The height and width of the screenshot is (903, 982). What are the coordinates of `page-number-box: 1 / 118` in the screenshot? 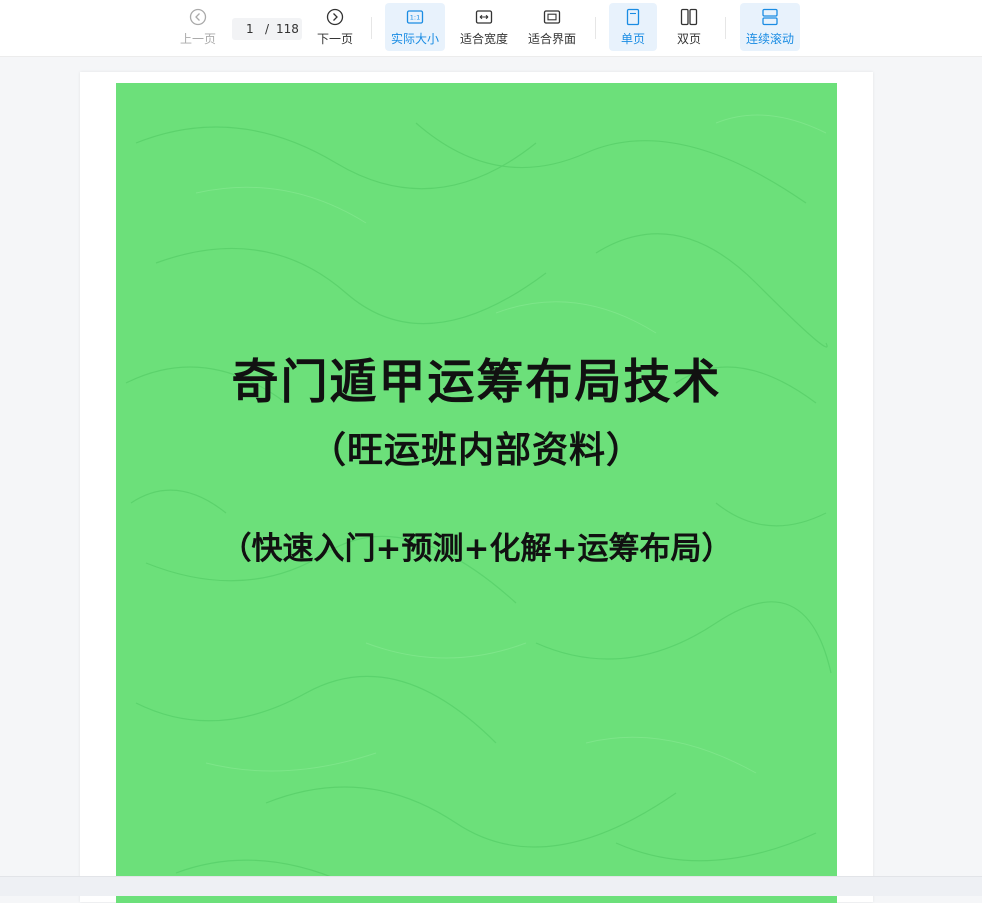 It's located at (267, 29).